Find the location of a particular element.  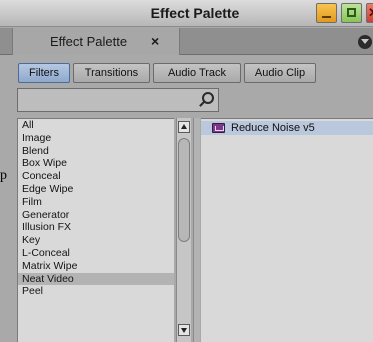

search-input is located at coordinates (118, 100).